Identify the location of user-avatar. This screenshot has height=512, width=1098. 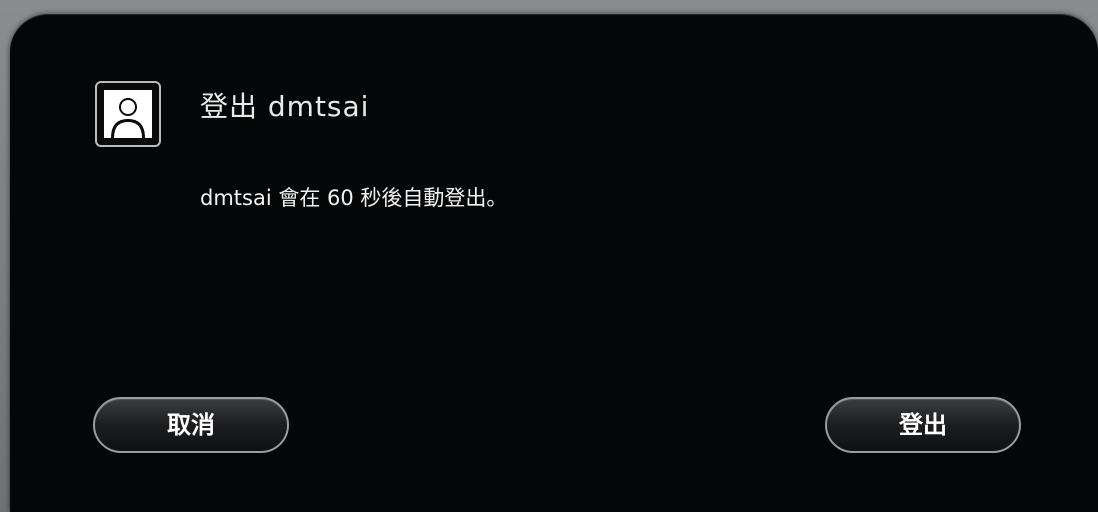
(128, 114).